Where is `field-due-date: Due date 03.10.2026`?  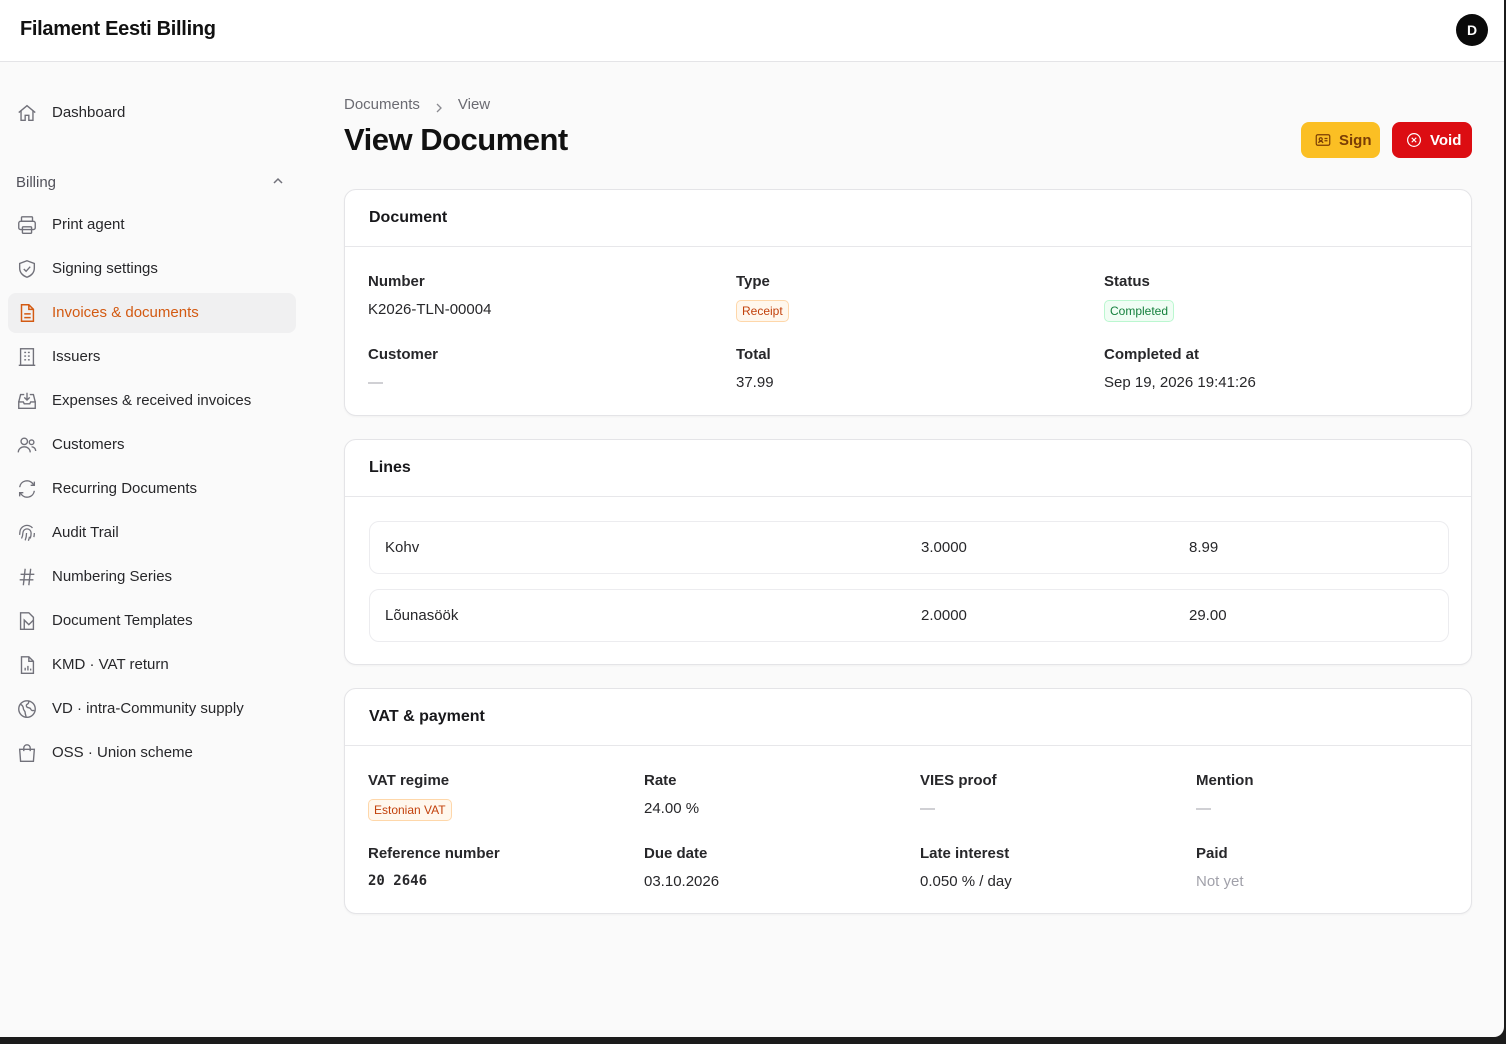
field-due-date: Due date 03.10.2026 is located at coordinates (681, 867).